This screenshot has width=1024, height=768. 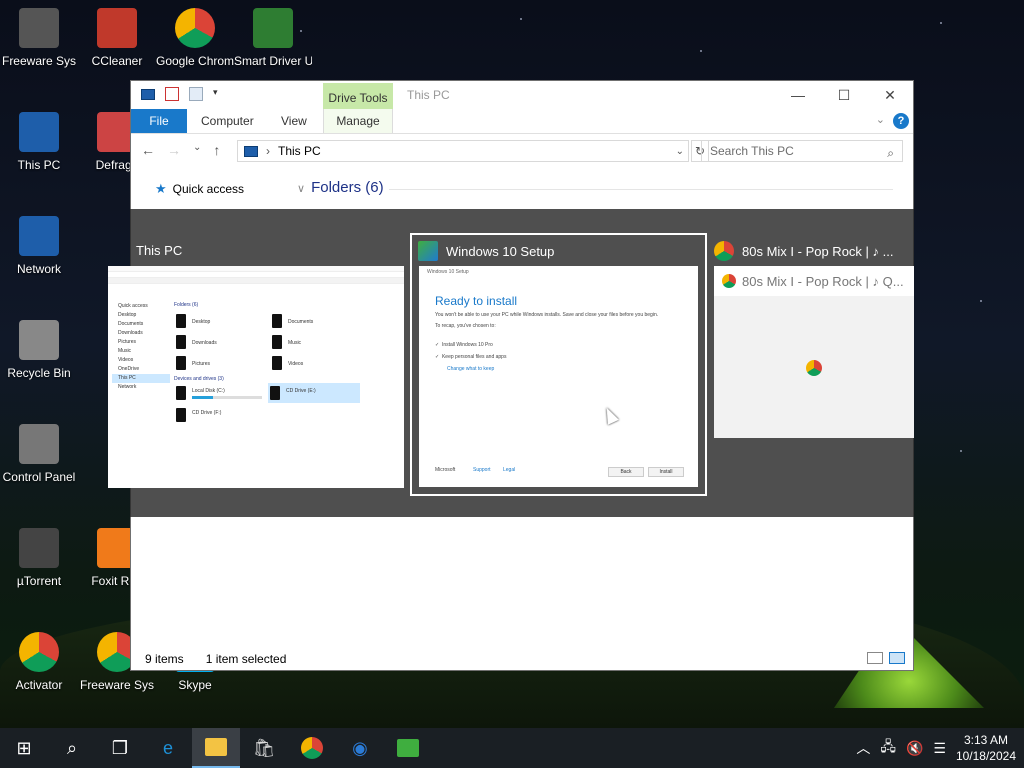 What do you see at coordinates (939, 748) in the screenshot?
I see `notifications-icon: ☰` at bounding box center [939, 748].